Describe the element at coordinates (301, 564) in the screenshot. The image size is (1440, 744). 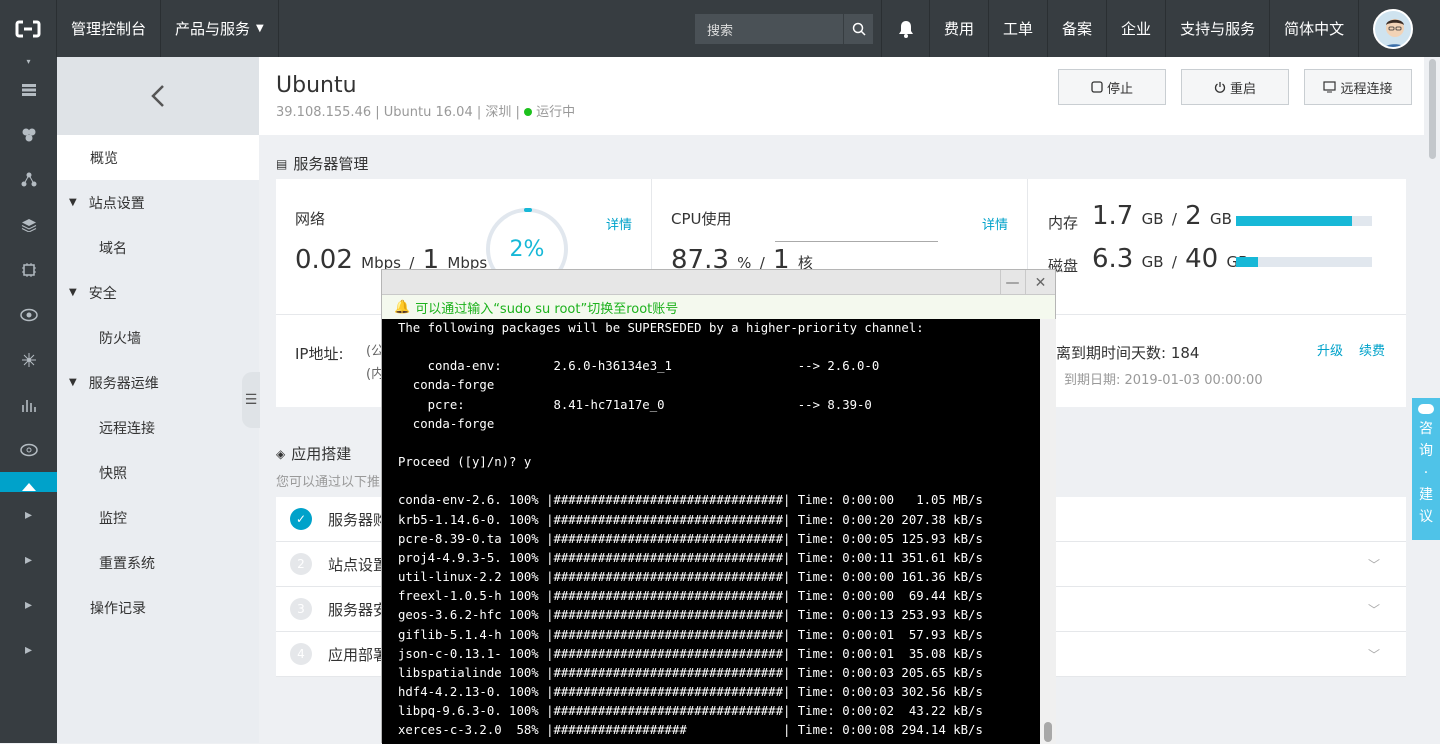
I see `step-number: 2` at that location.